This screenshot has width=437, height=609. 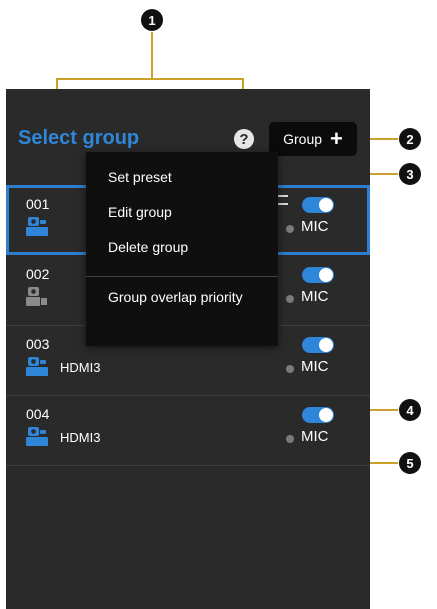 What do you see at coordinates (410, 139) in the screenshot?
I see `callout-2-badge: 2` at bounding box center [410, 139].